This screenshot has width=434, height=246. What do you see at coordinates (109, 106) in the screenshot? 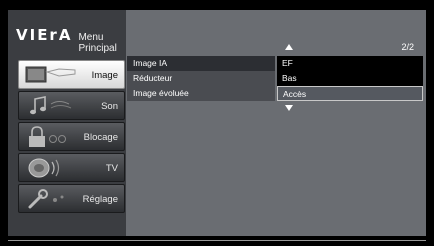
I see `sidebar-item-label: Son` at bounding box center [109, 106].